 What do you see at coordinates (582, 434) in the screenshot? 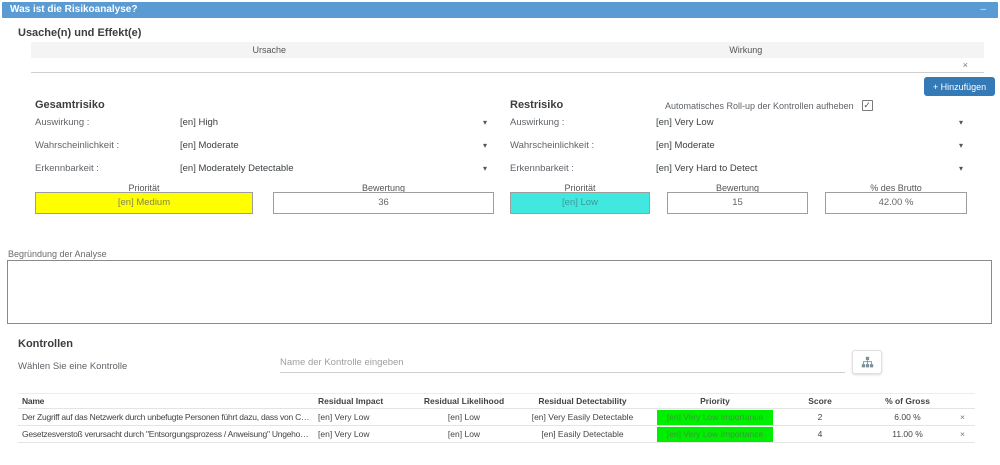
I see `residual-detectability-cell: [en] Easily Detectable` at bounding box center [582, 434].